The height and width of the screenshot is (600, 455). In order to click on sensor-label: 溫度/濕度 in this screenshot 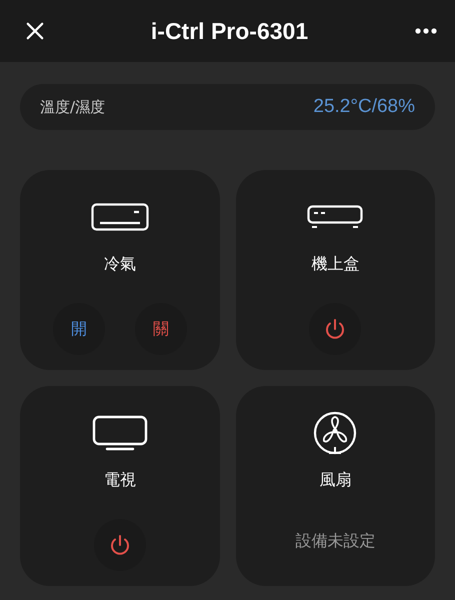, I will do `click(73, 107)`.